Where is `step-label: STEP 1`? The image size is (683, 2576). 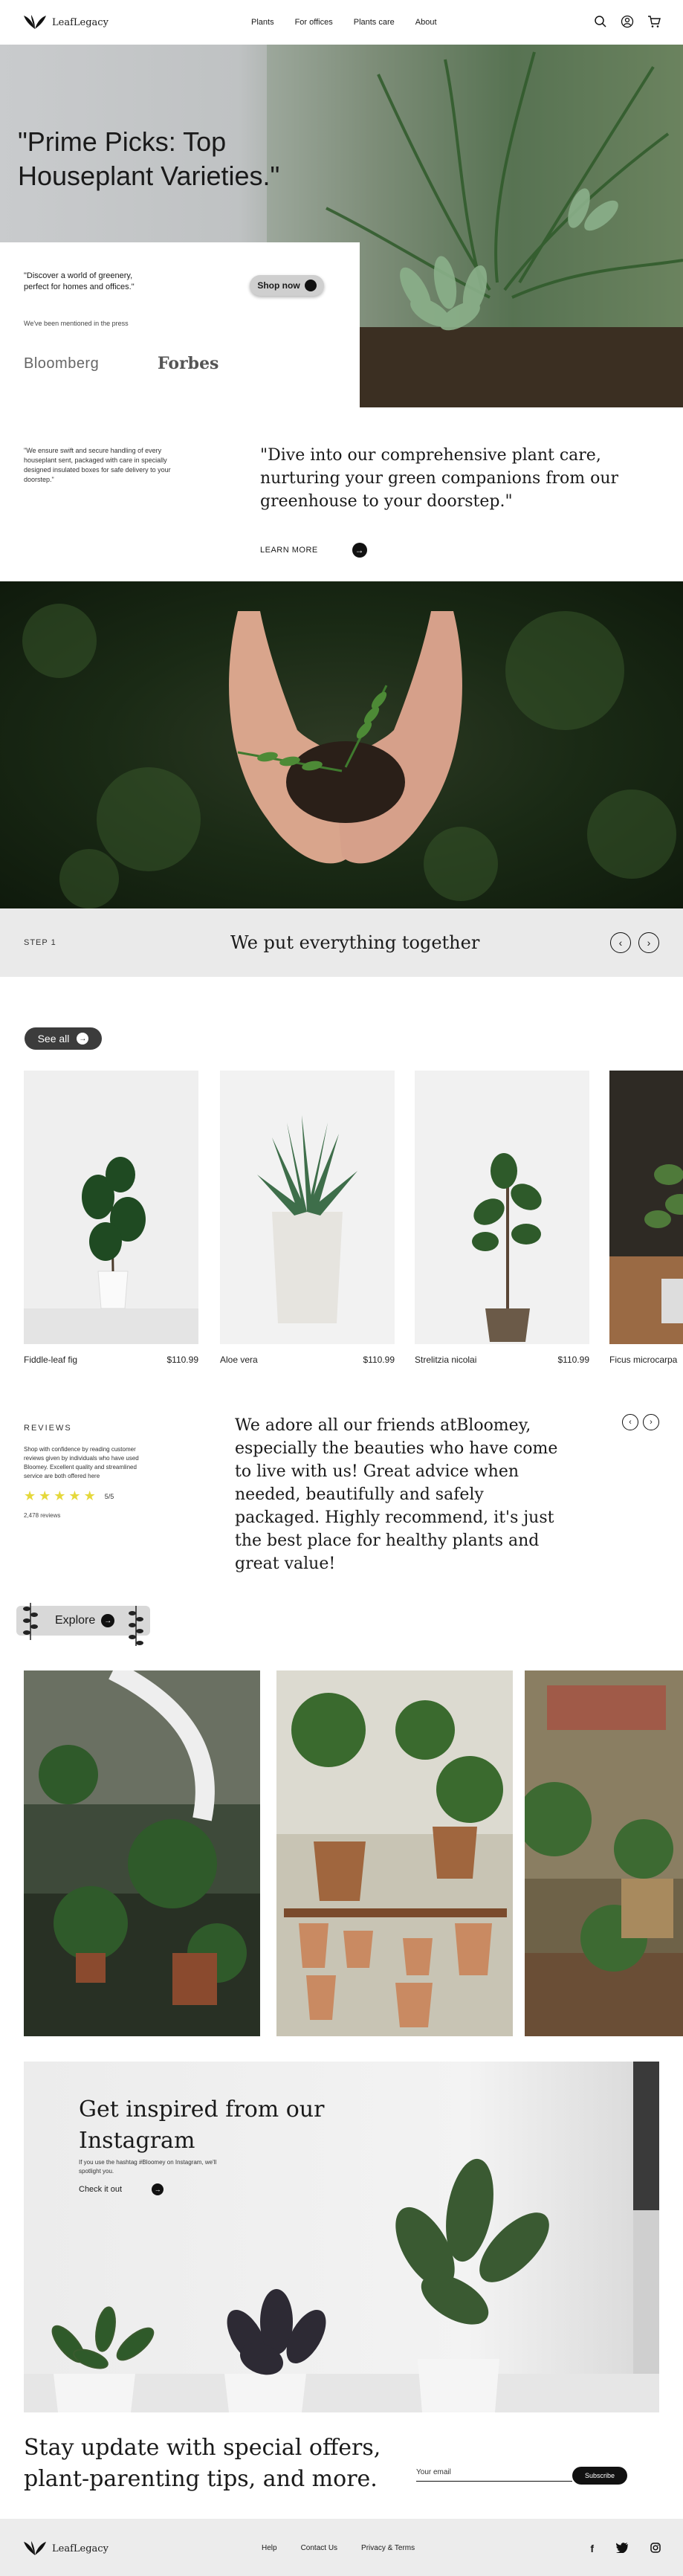 step-label: STEP 1 is located at coordinates (40, 942).